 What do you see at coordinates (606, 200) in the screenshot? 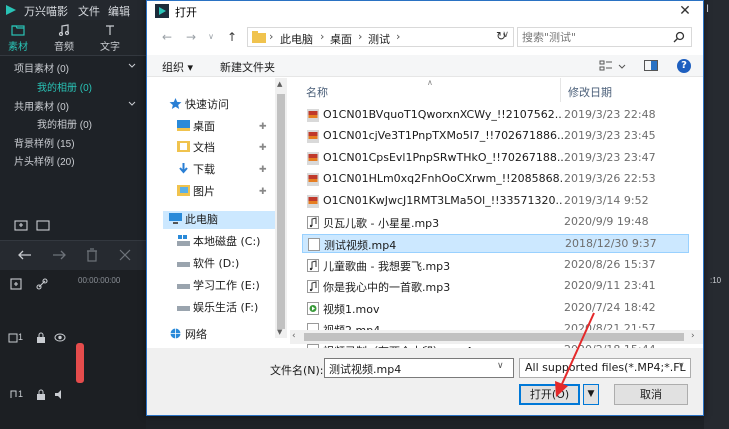
I see `file-date: 2019/3/14 9:52` at bounding box center [606, 200].